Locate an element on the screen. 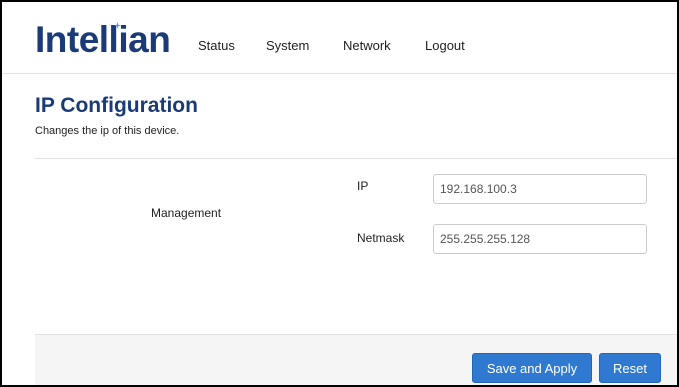 This screenshot has height=387, width=679. intellian-logo: Intellian is located at coordinates (103, 40).